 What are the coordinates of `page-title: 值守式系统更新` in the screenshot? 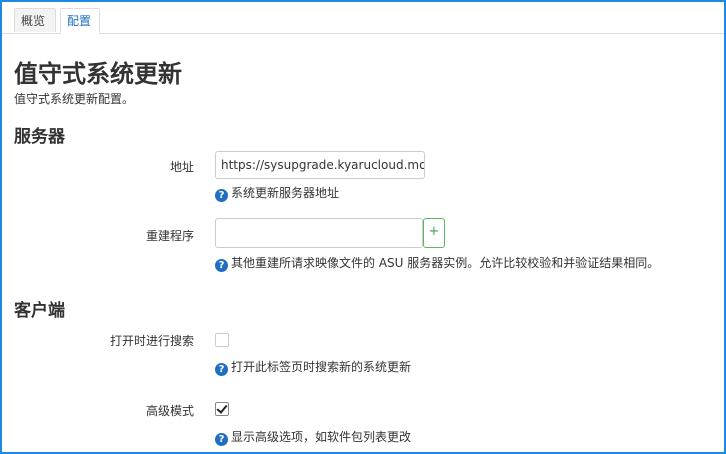 It's located at (98, 74).